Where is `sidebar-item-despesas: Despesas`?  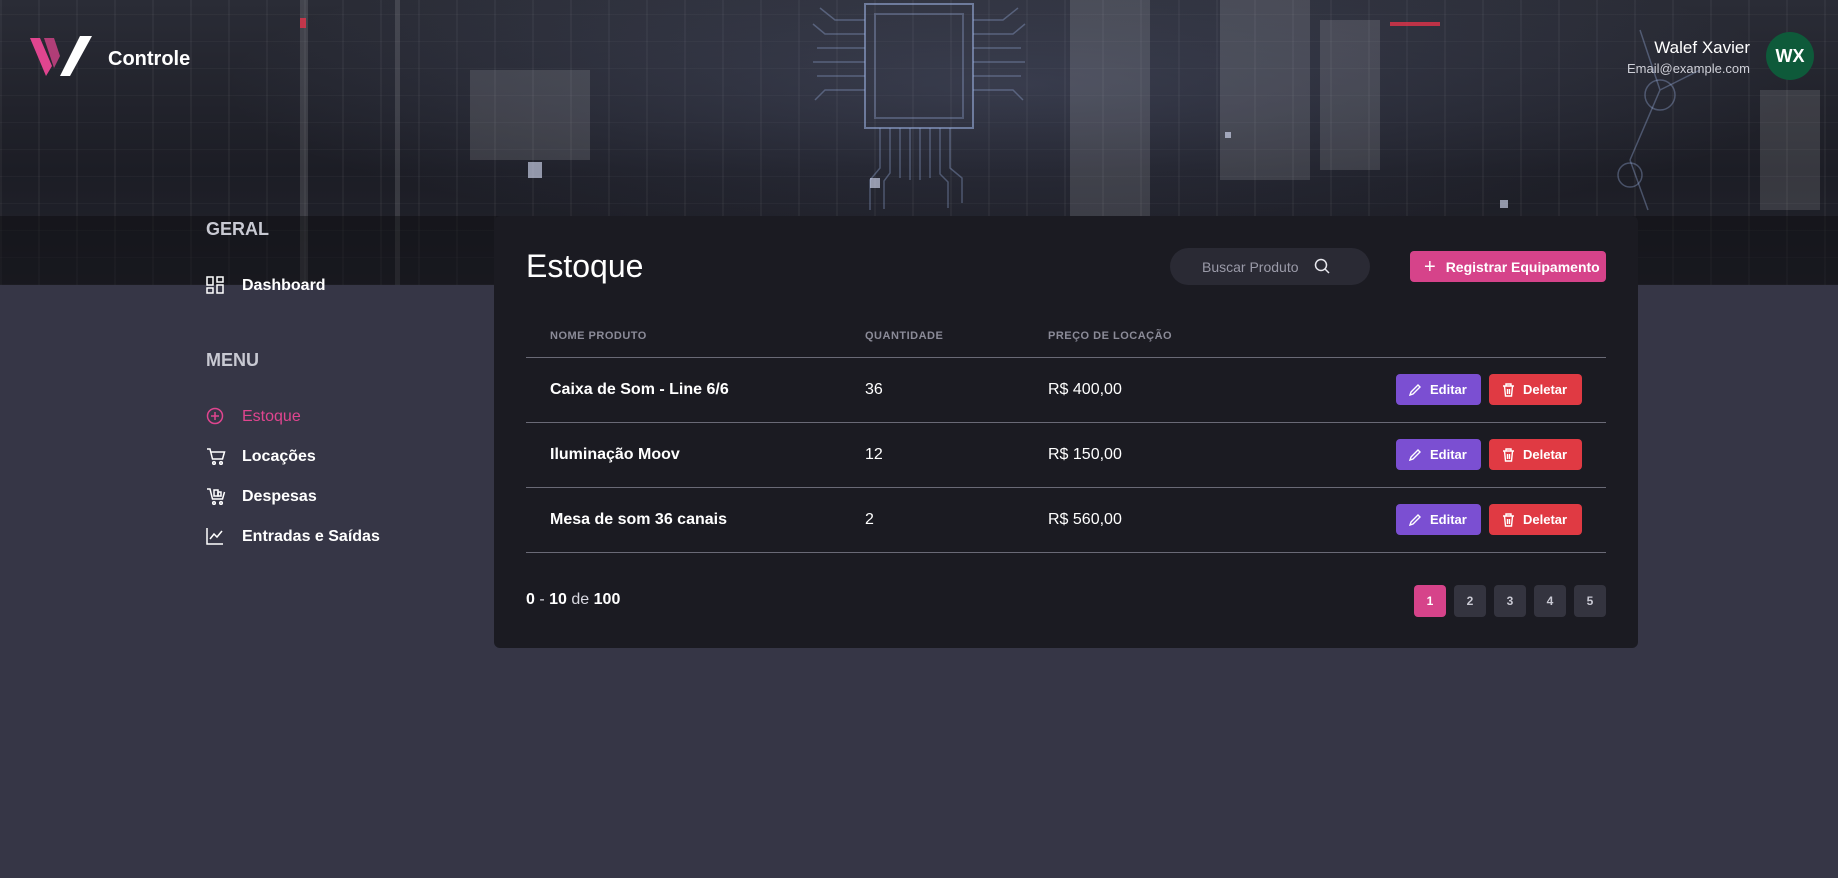
sidebar-item-despesas: Despesas is located at coordinates (261, 497).